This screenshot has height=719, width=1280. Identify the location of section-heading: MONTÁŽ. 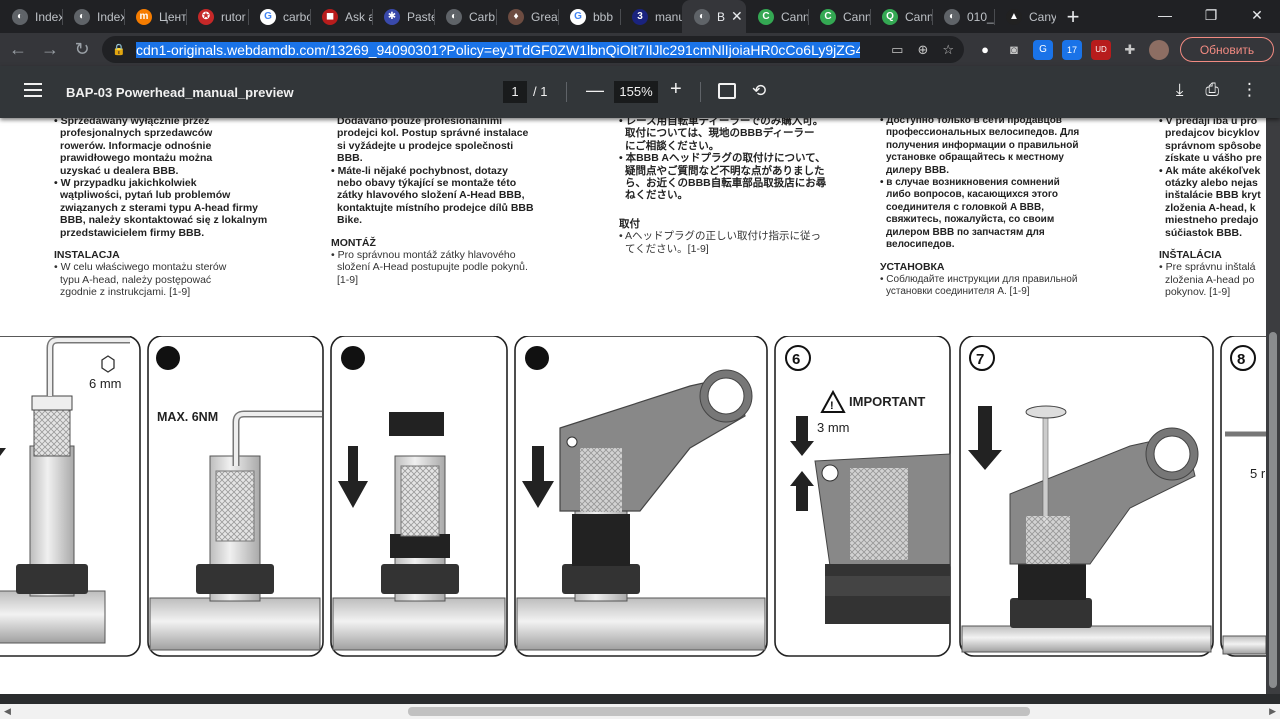
(353, 242).